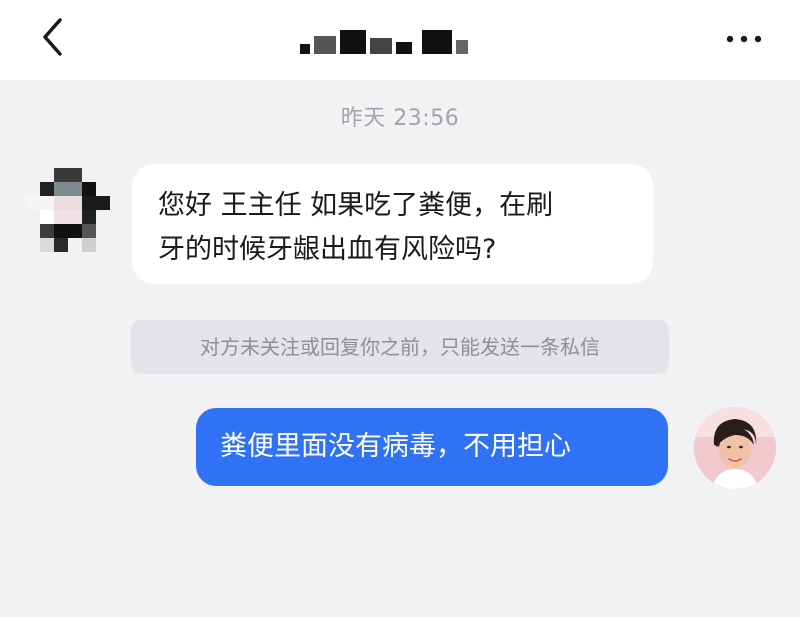 The width and height of the screenshot is (800, 617). I want to click on more-options-button, so click(745, 39).